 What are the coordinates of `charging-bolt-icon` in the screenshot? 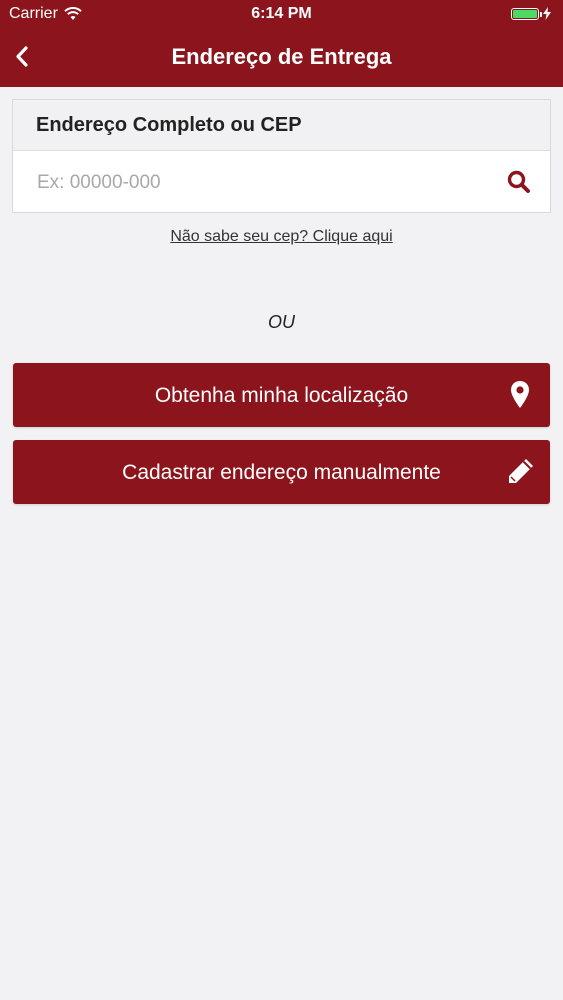 It's located at (547, 13).